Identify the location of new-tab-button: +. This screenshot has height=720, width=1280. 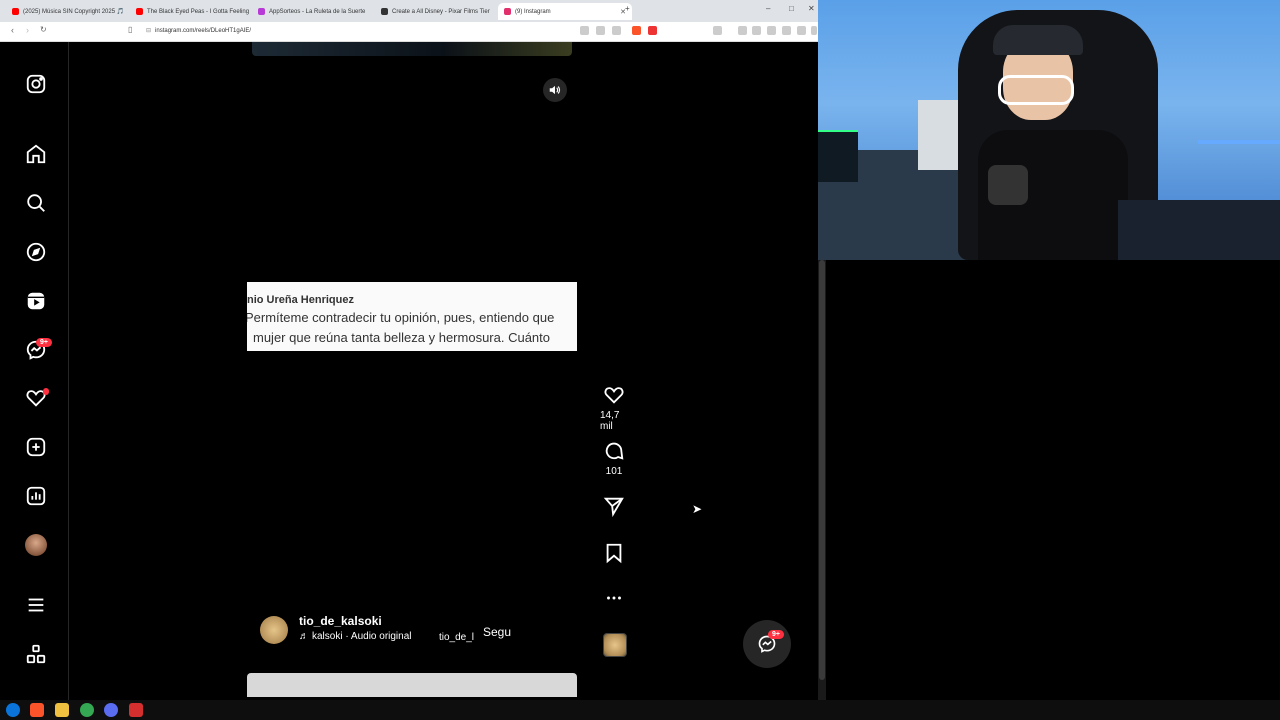
(627, 8).